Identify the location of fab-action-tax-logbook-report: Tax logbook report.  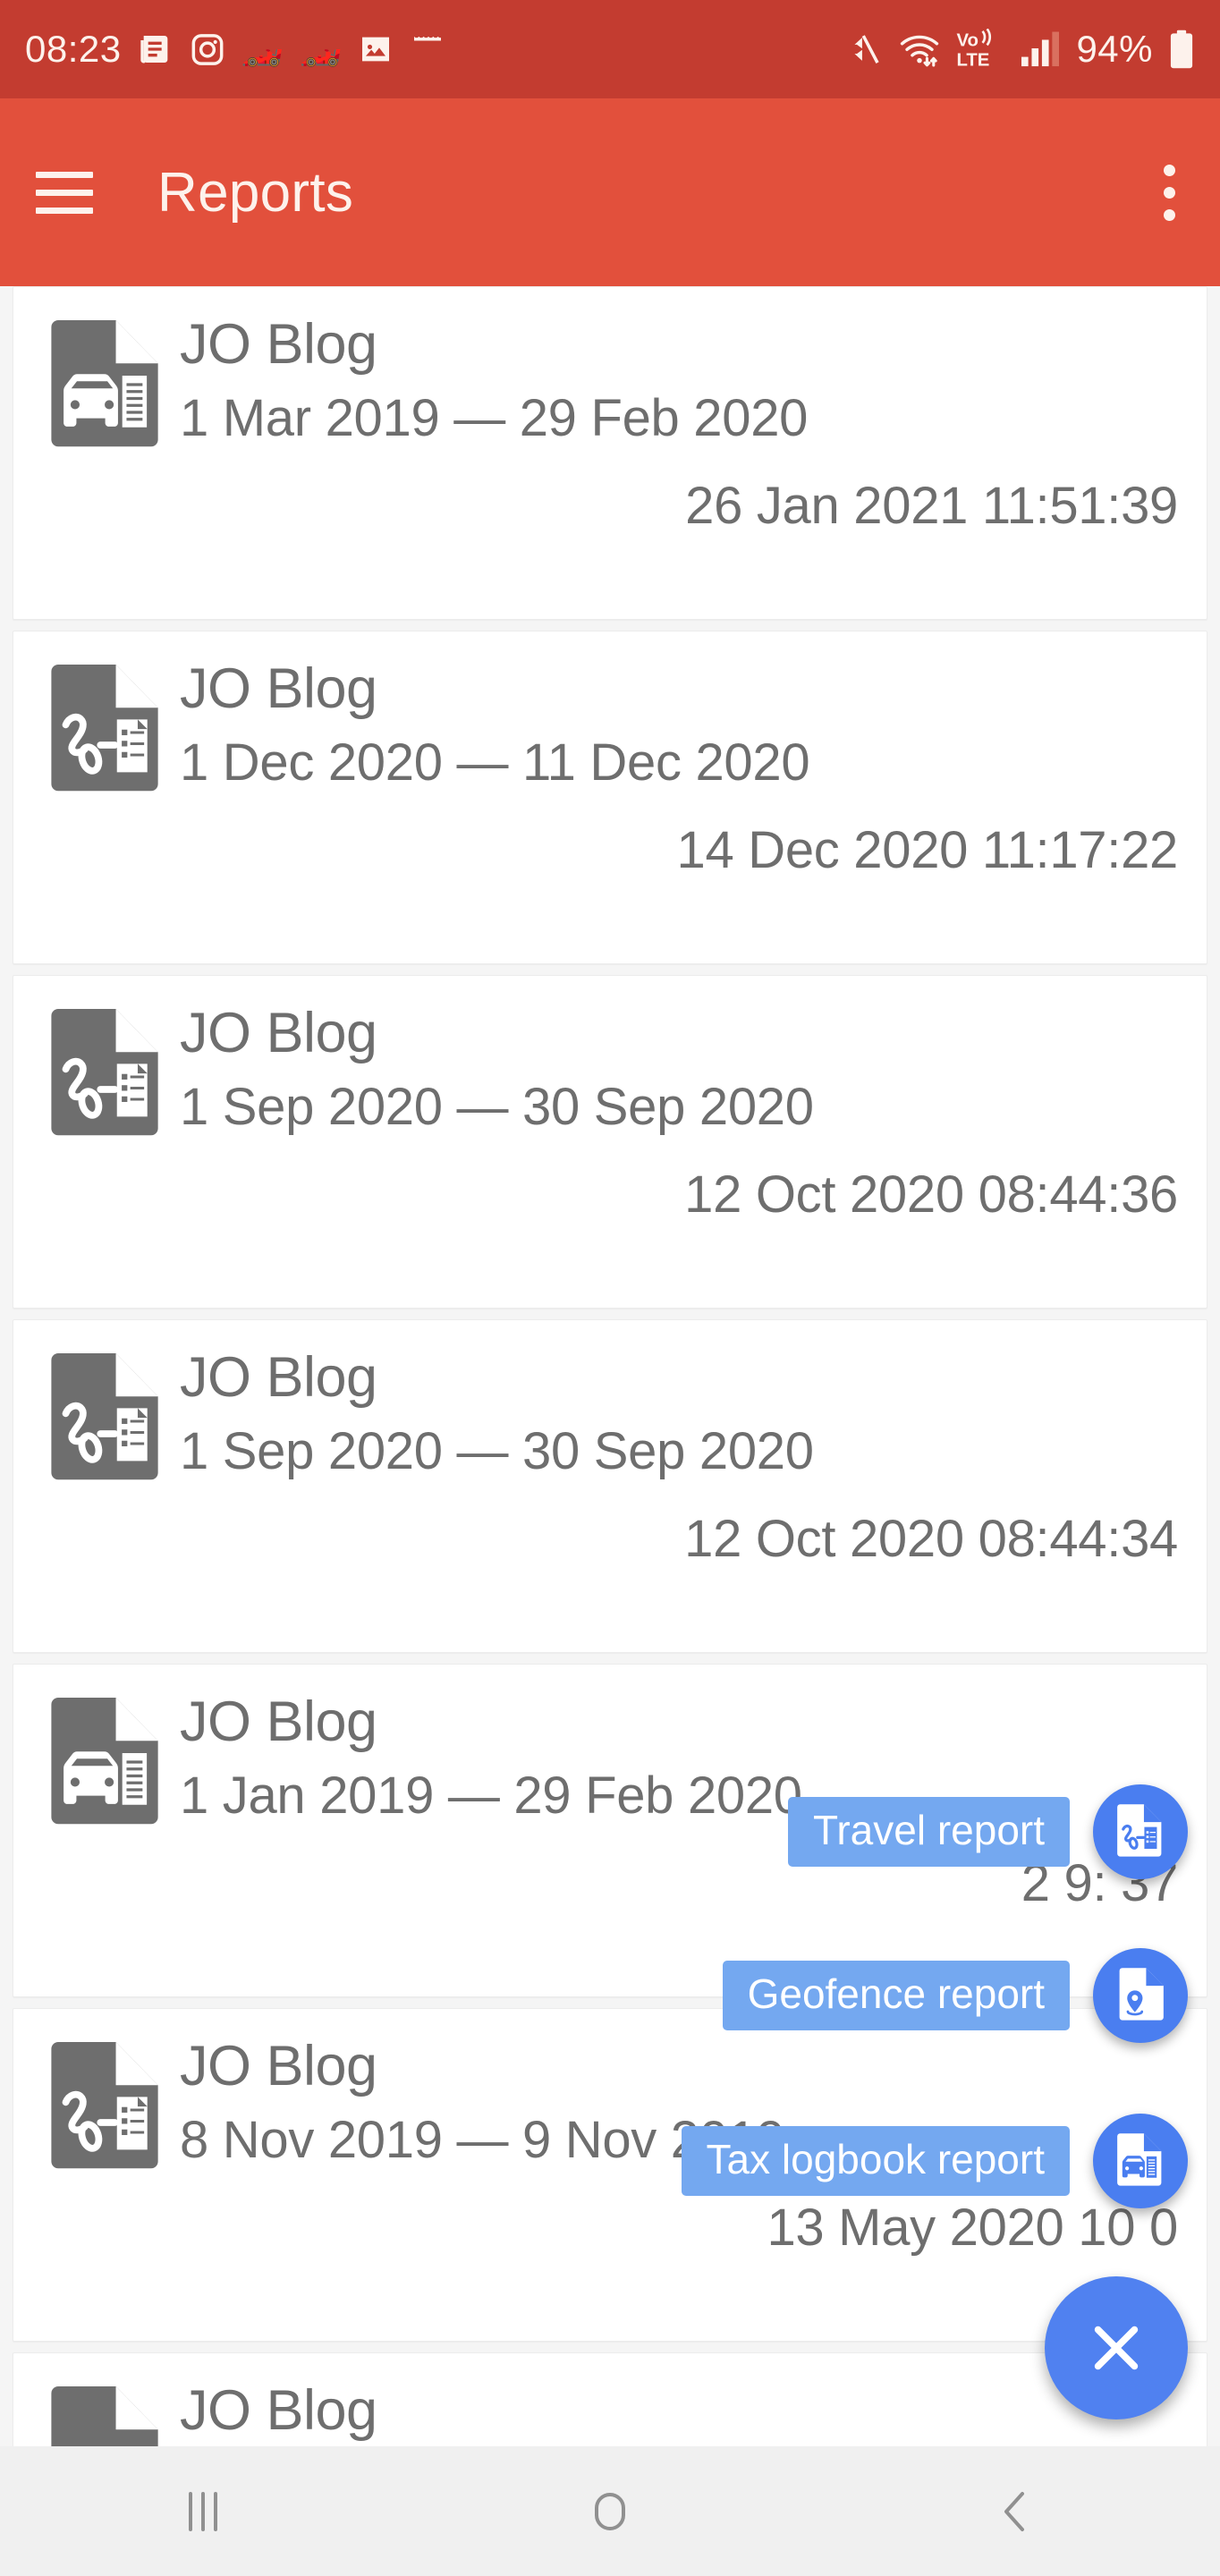
(935, 2161).